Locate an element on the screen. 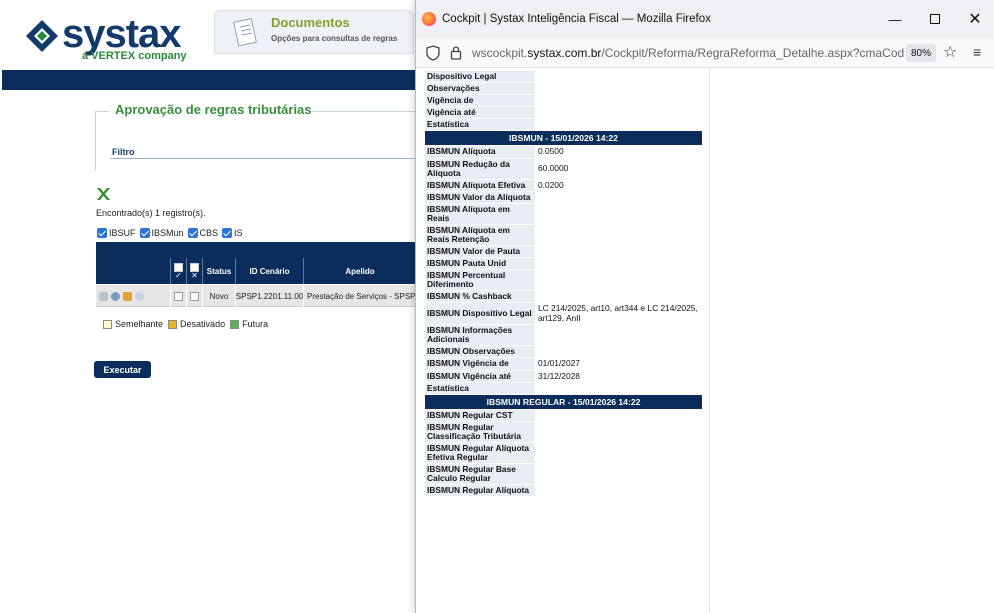  history-icon is located at coordinates (139, 296).